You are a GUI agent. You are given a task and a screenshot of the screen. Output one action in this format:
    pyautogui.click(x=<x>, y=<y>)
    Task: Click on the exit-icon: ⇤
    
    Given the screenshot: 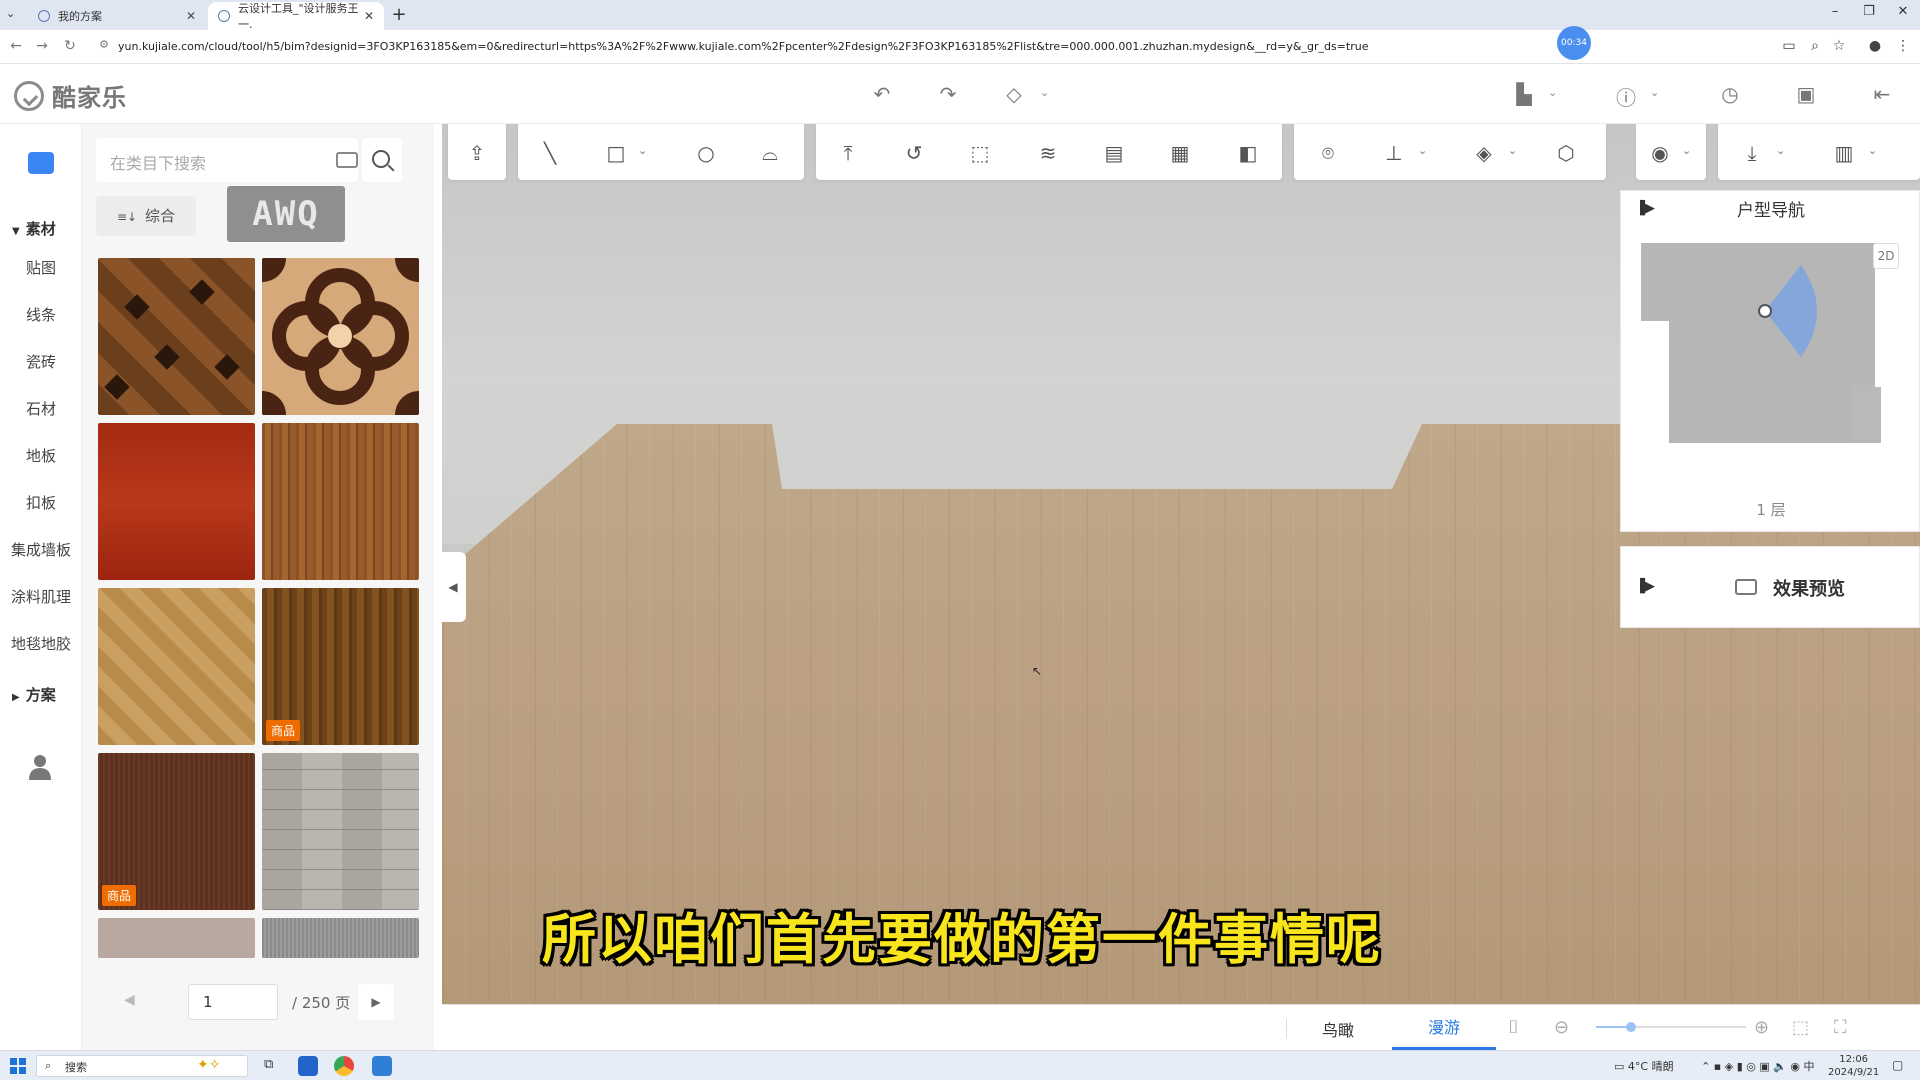 What is the action you would take?
    pyautogui.click(x=1882, y=94)
    